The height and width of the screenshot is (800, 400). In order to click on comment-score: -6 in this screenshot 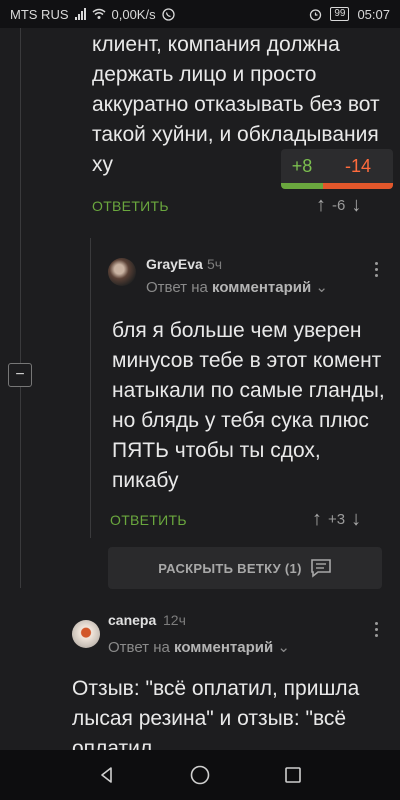, I will do `click(339, 205)`.